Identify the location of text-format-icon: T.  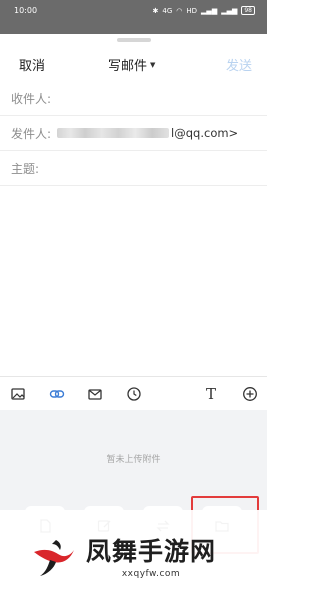
(211, 394).